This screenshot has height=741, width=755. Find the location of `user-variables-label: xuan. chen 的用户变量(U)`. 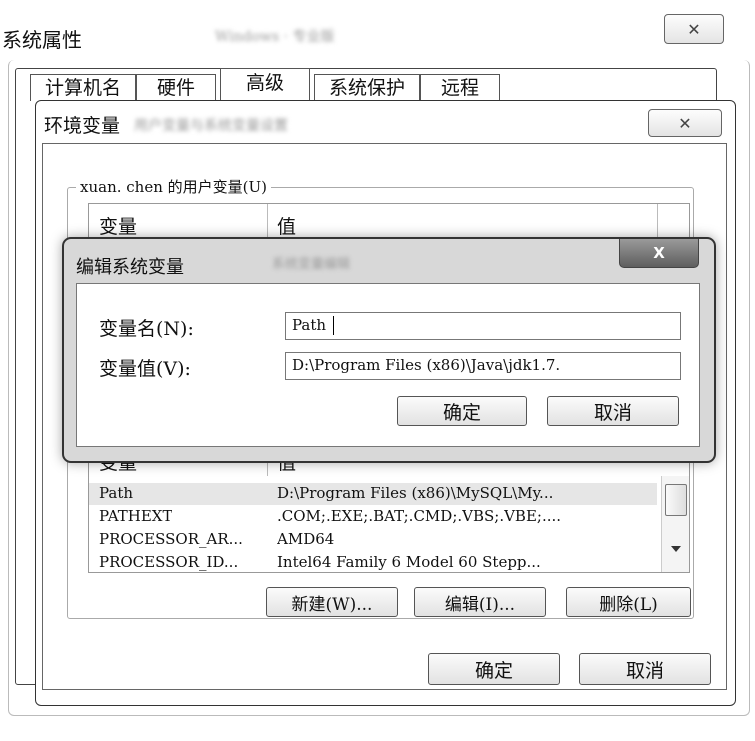

user-variables-label: xuan. chen 的用户变量(U) is located at coordinates (173, 186).